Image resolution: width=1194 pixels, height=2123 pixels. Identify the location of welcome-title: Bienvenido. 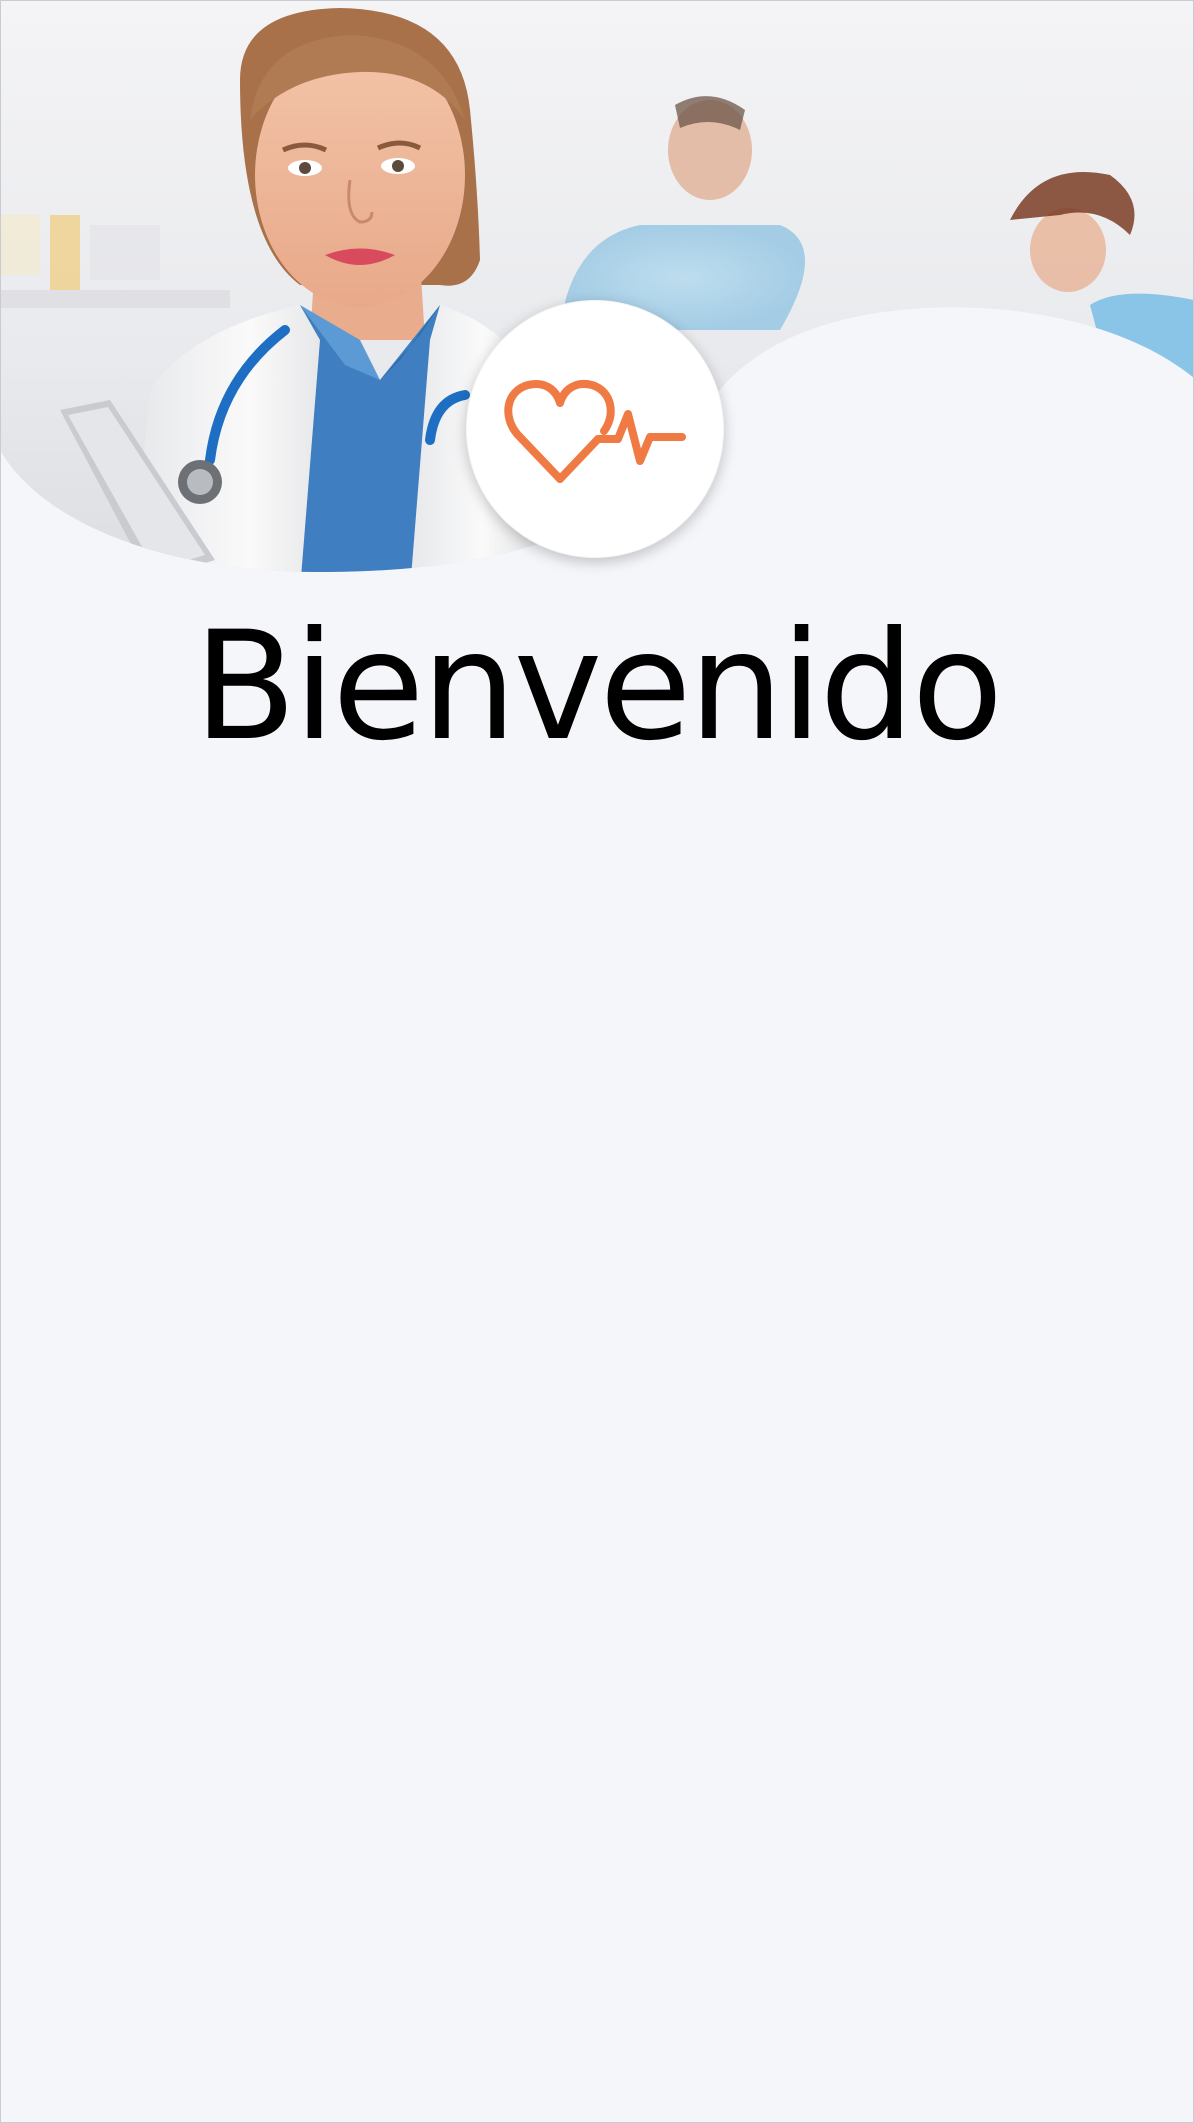
(598, 687).